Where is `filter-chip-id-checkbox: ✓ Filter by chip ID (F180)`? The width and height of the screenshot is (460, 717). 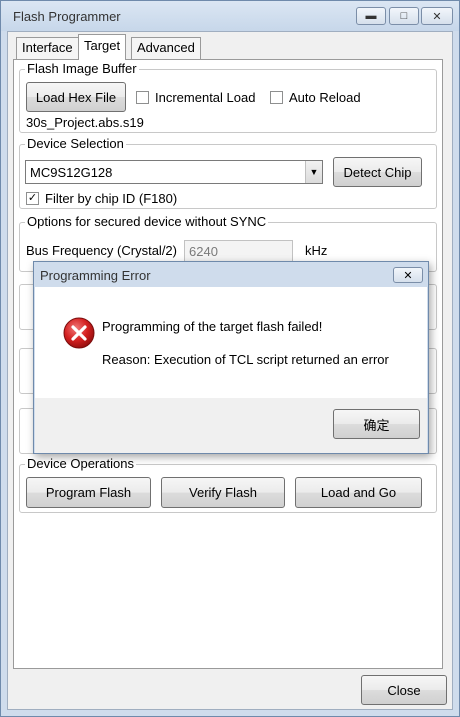
filter-chip-id-checkbox: ✓ Filter by chip ID (F180) is located at coordinates (101, 198).